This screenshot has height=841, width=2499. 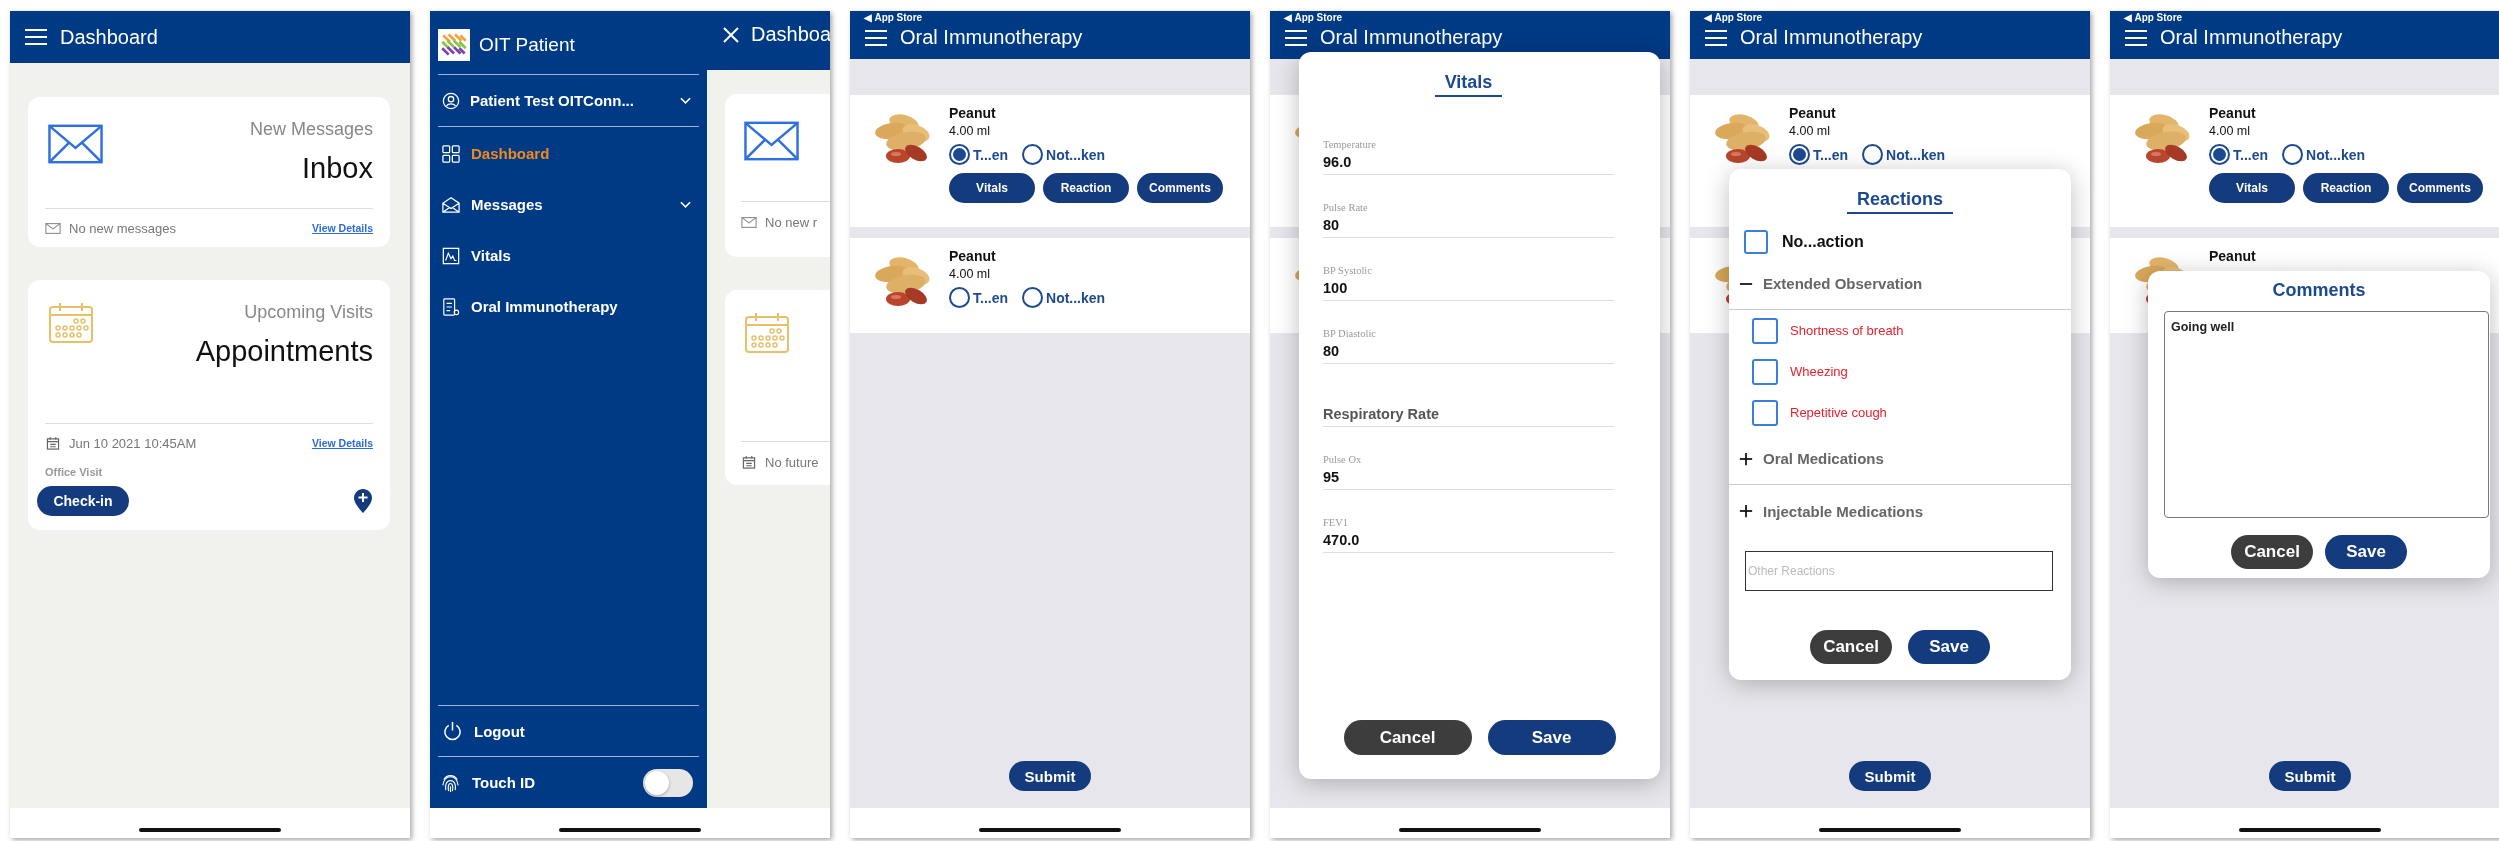 What do you see at coordinates (568, 255) in the screenshot?
I see `menu-item: Vitals` at bounding box center [568, 255].